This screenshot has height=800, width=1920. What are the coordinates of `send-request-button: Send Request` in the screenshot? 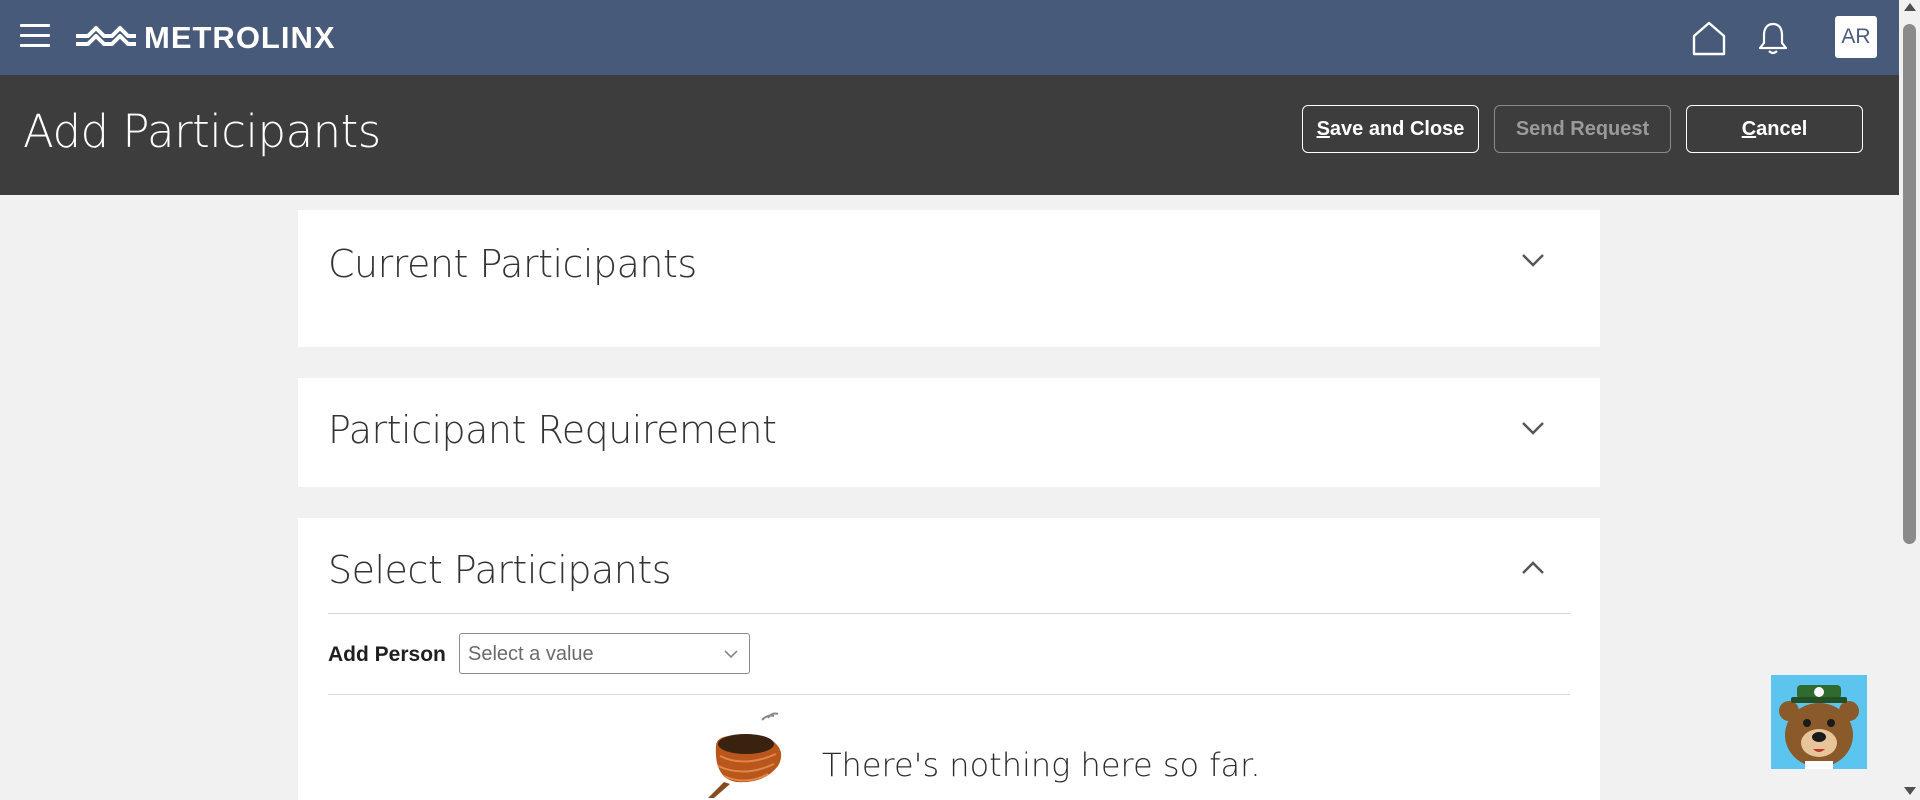 It's located at (1582, 129).